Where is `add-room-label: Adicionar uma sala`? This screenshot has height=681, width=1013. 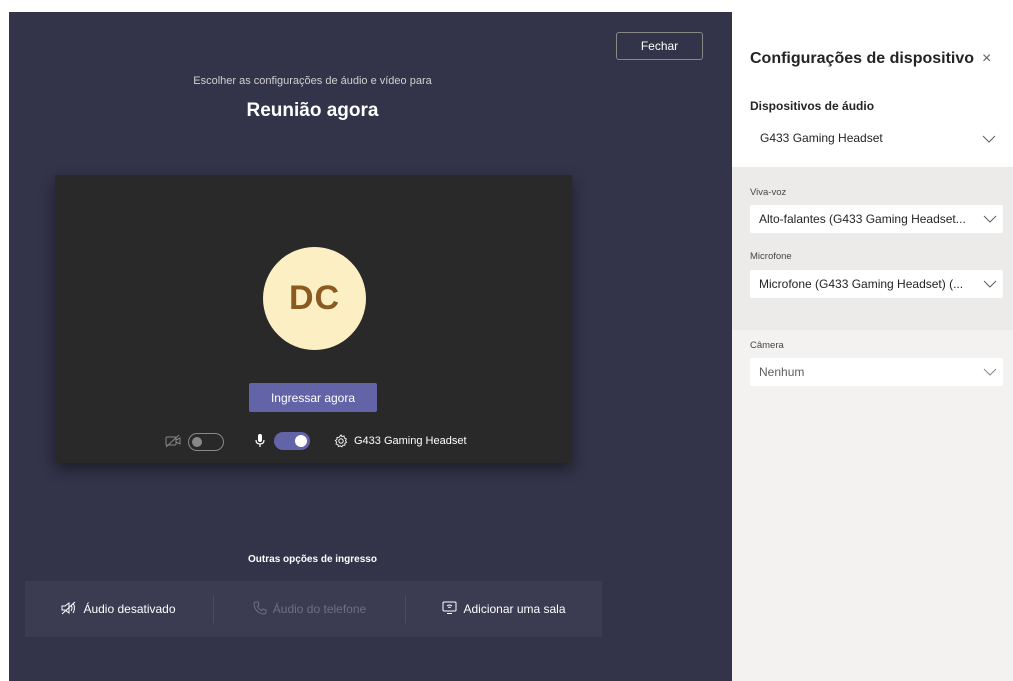
add-room-label: Adicionar uma sala is located at coordinates (514, 609).